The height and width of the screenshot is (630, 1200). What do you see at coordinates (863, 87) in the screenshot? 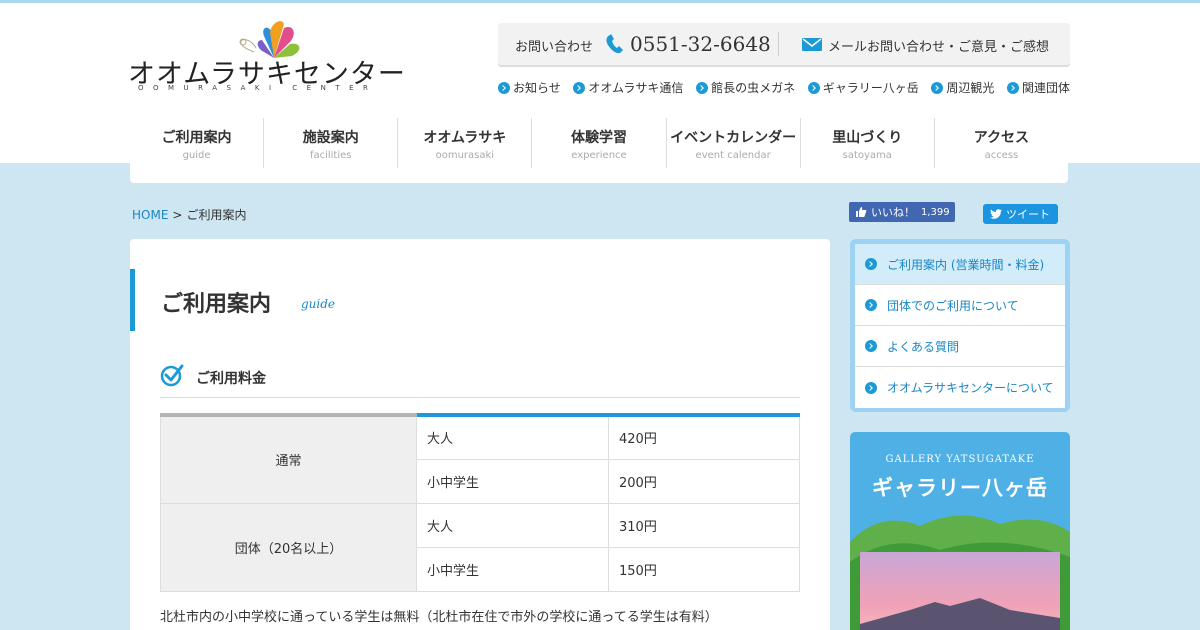
I see `sub-link-gallery: ギャラリー八ヶ岳` at bounding box center [863, 87].